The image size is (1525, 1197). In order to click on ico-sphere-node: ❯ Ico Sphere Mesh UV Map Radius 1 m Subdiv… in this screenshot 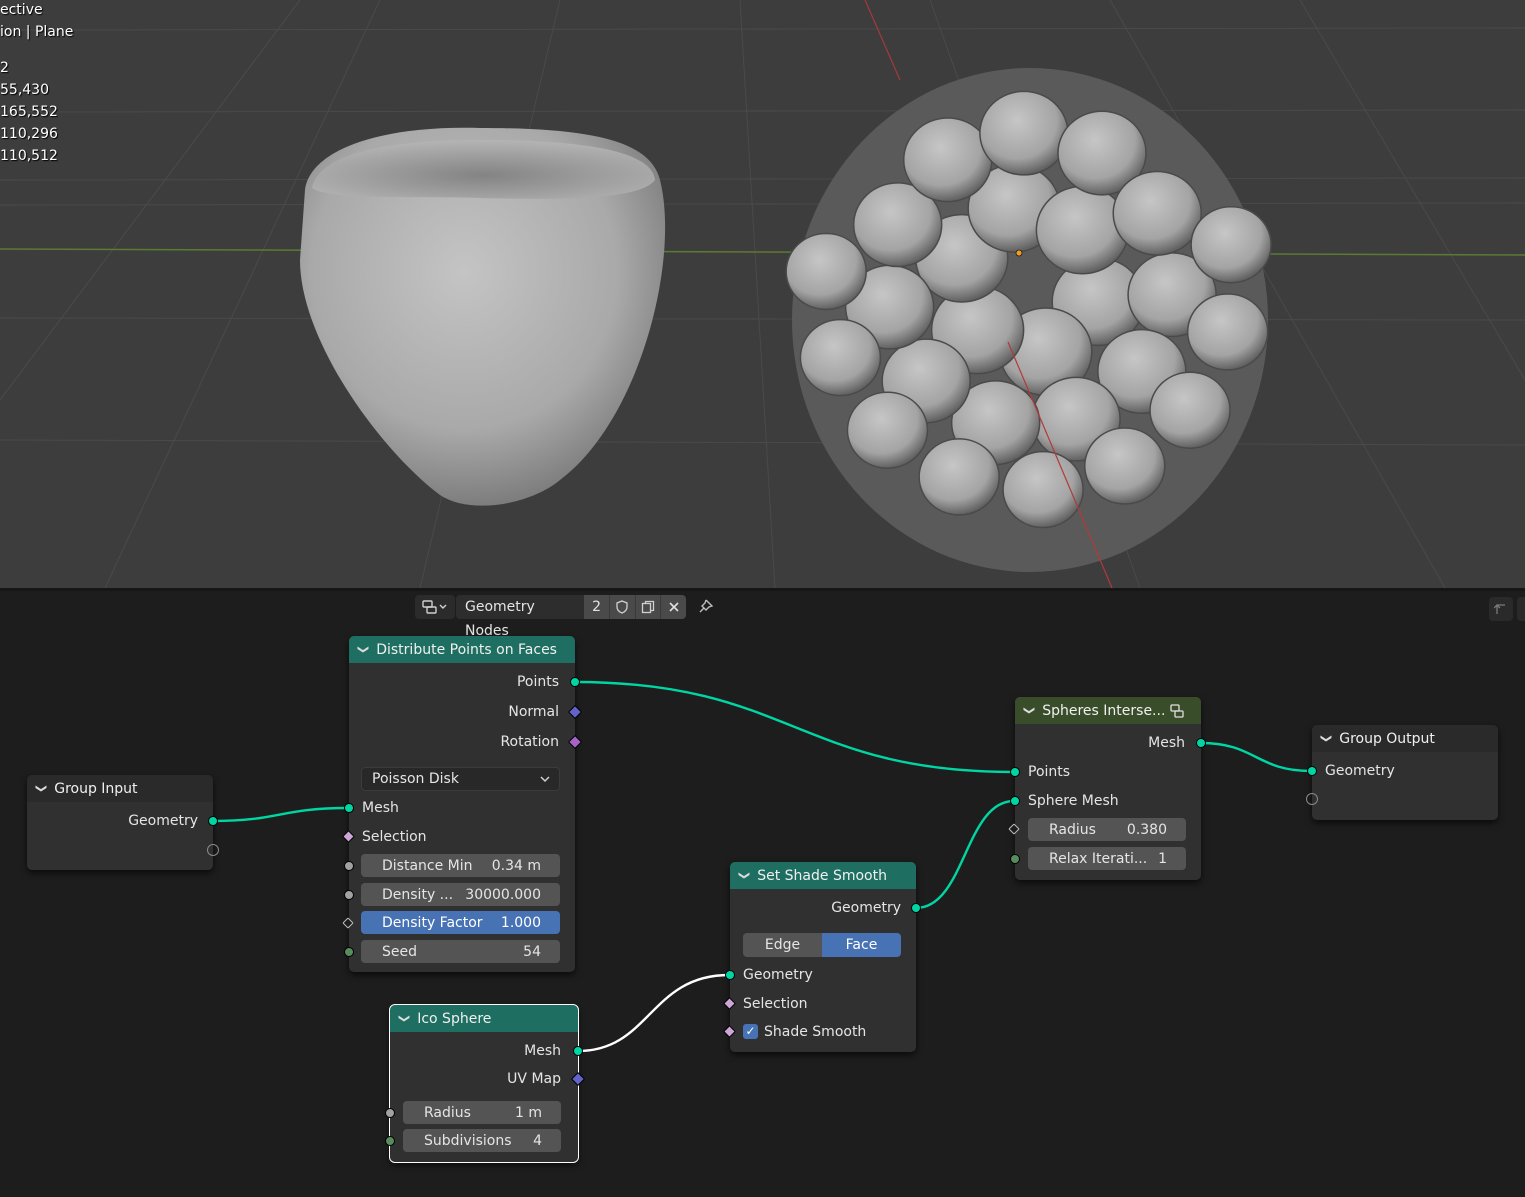, I will do `click(485, 1083)`.